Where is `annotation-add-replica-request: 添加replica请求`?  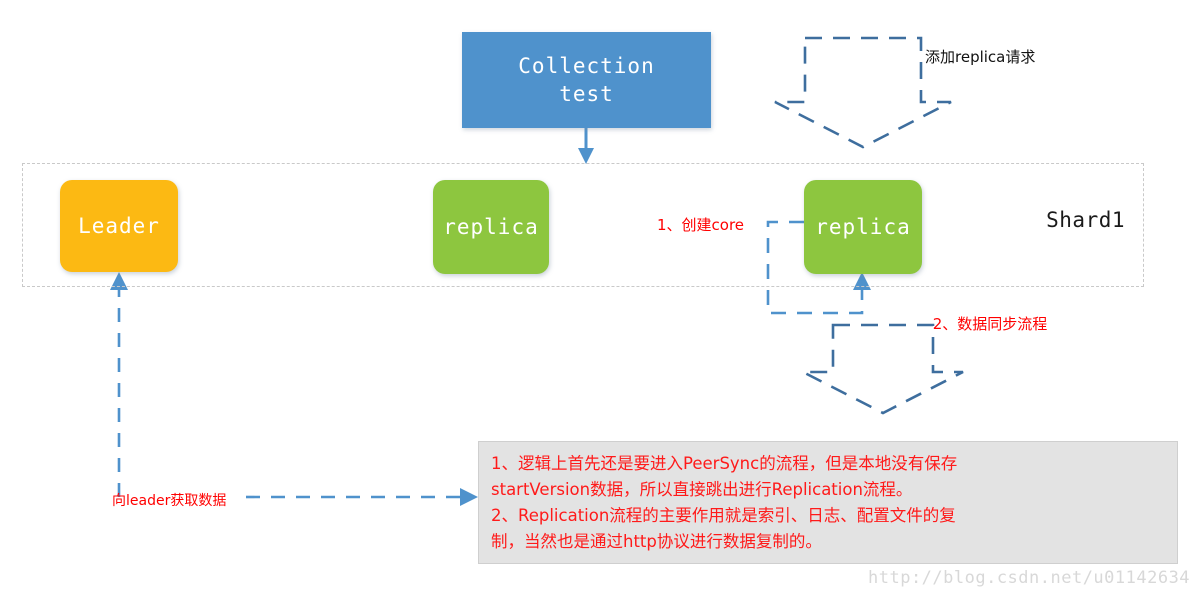 annotation-add-replica-request: 添加replica请求 is located at coordinates (980, 57).